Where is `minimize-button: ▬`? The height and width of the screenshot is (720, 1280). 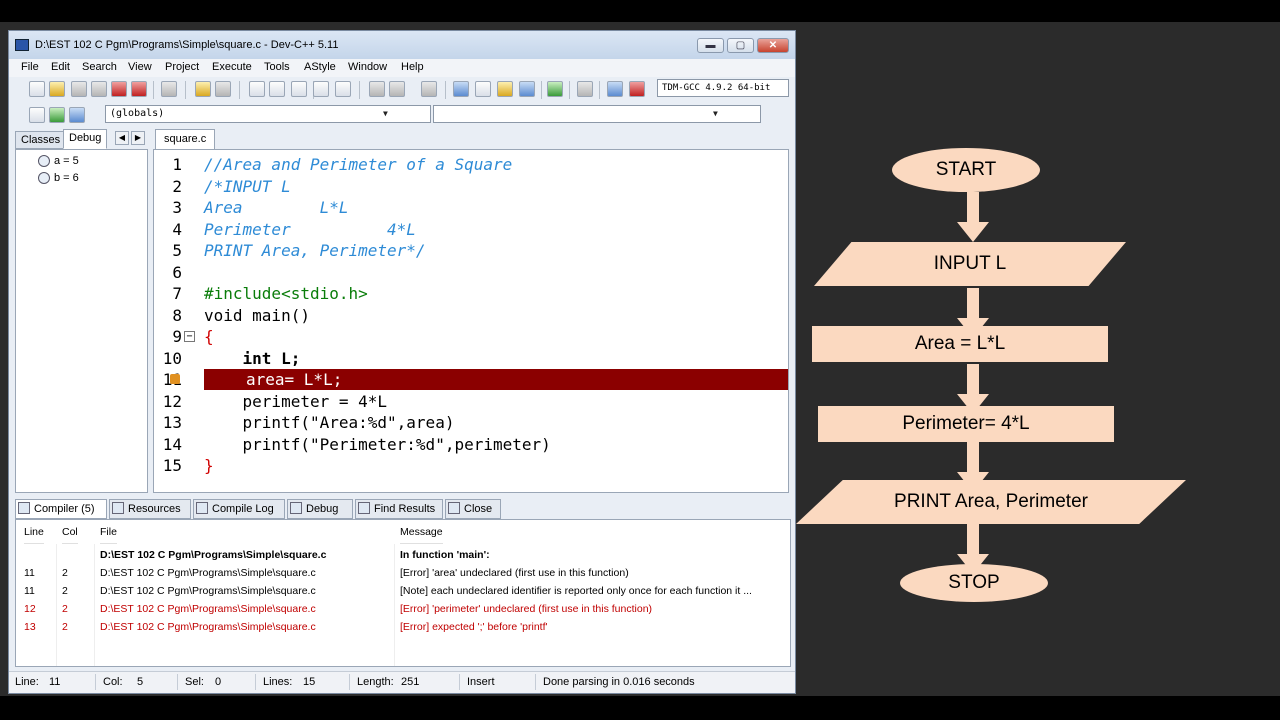 minimize-button: ▬ is located at coordinates (710, 45).